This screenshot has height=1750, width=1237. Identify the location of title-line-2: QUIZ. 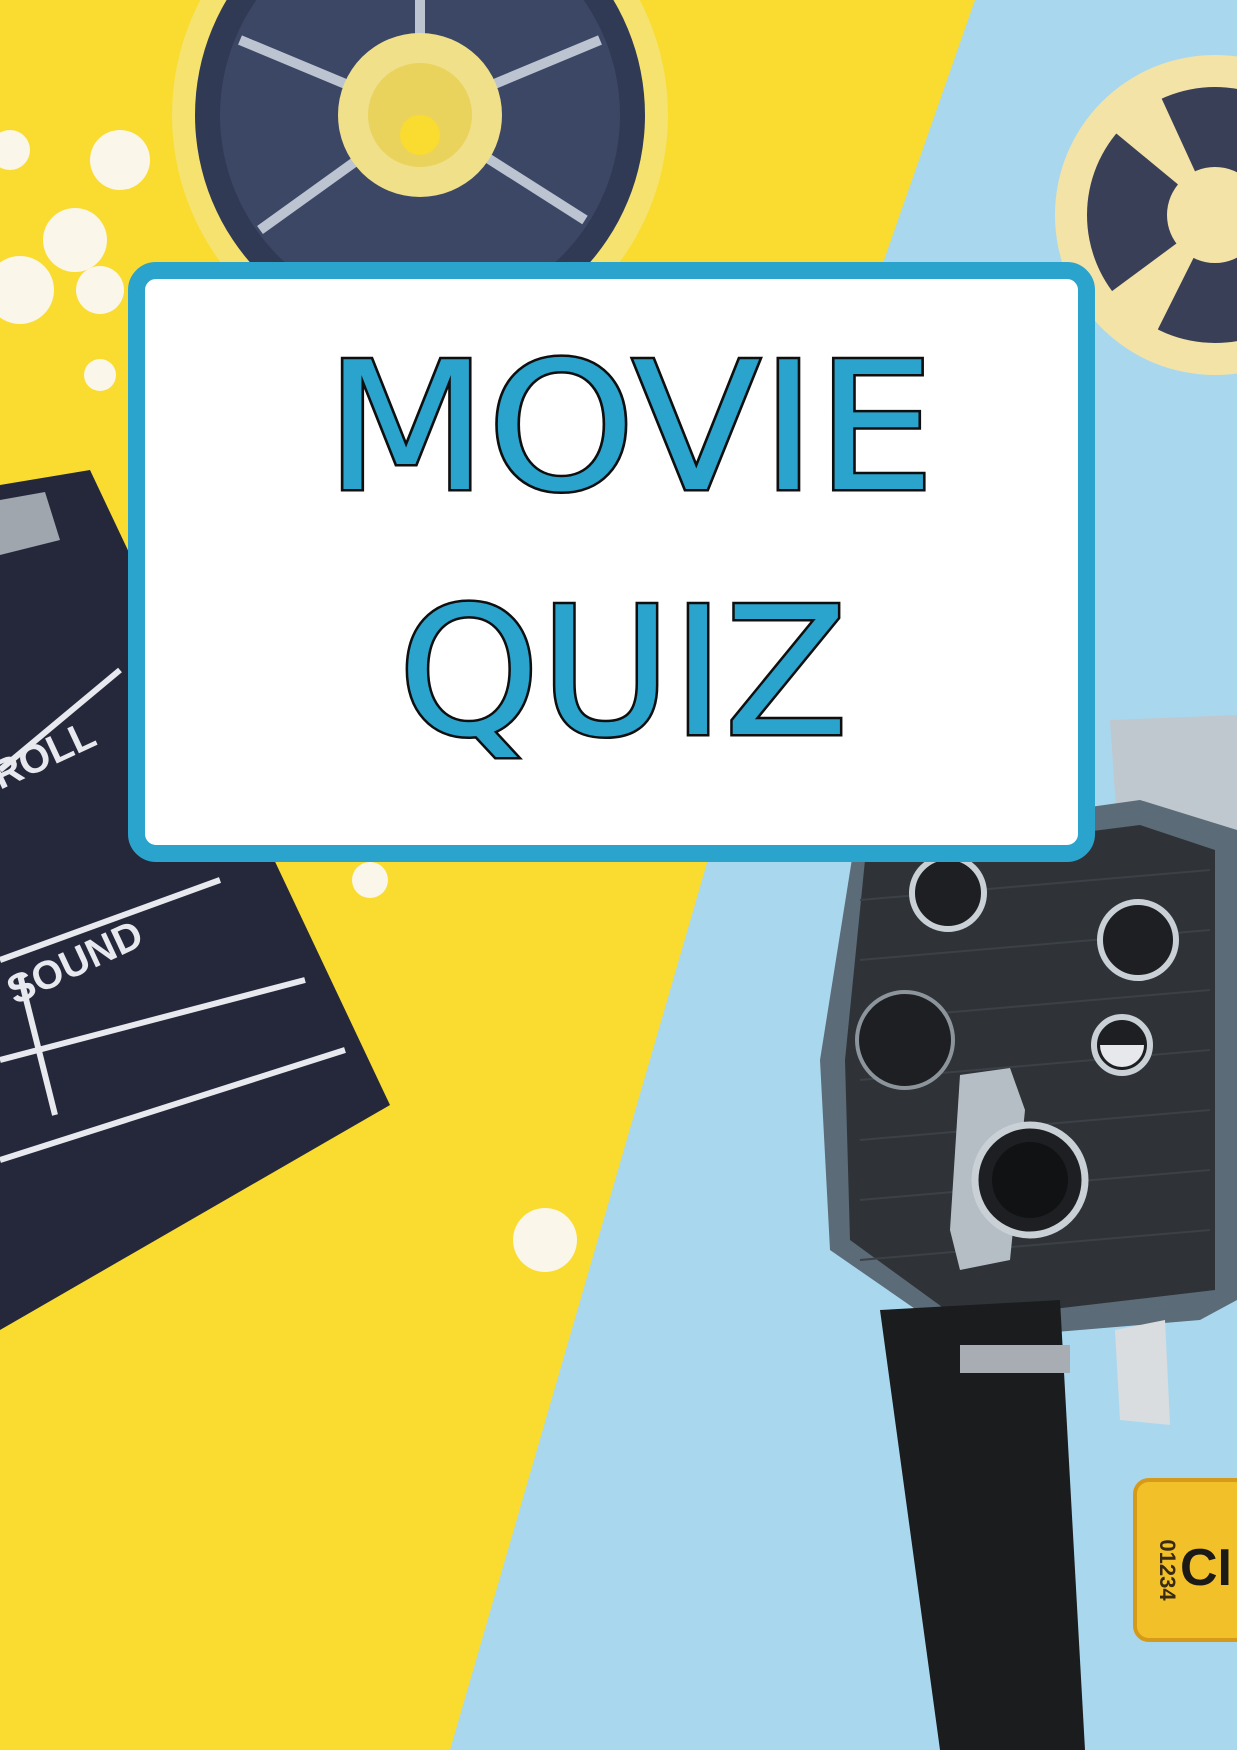
(623, 672).